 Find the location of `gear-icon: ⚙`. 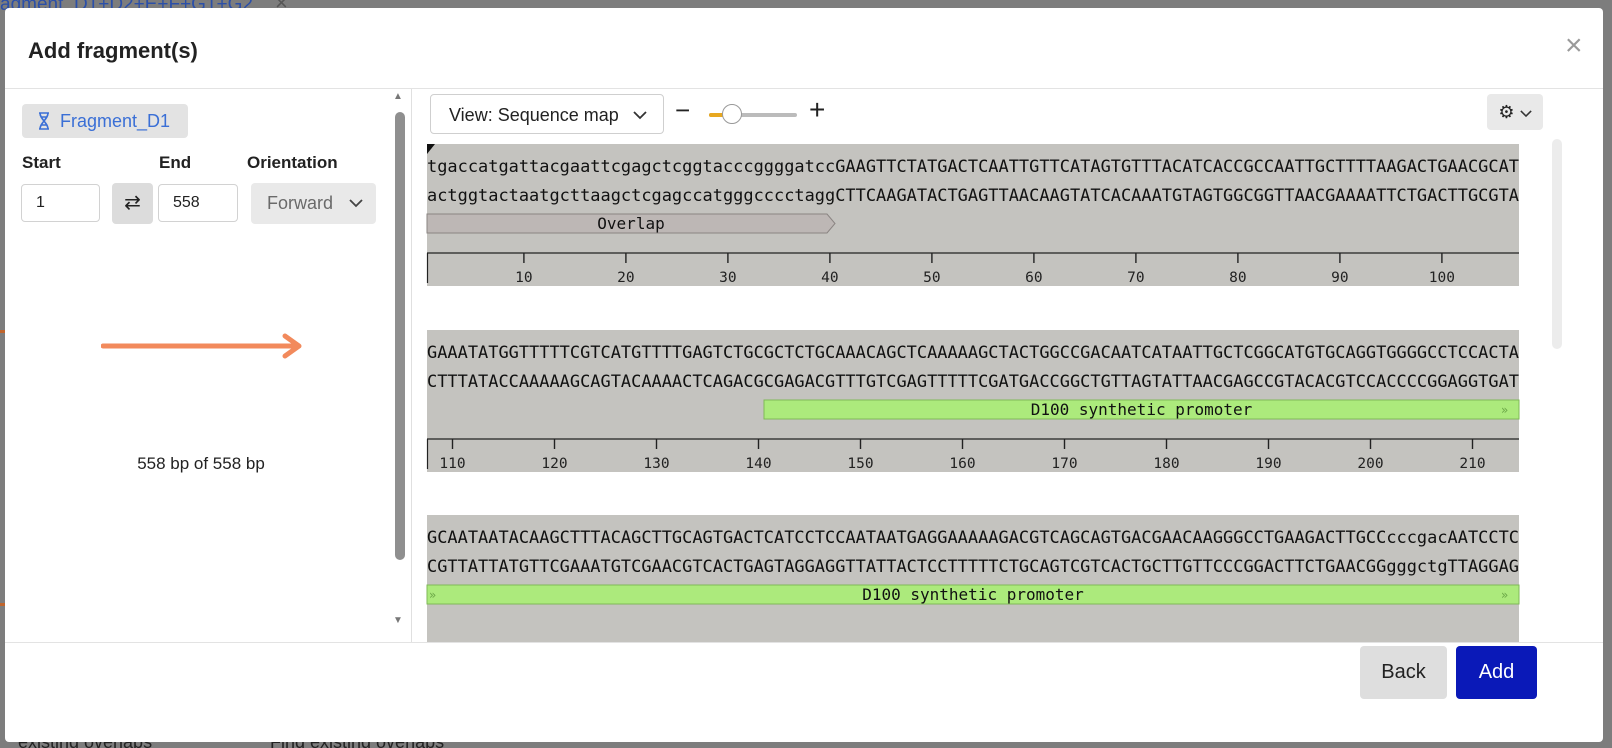

gear-icon: ⚙ is located at coordinates (1506, 112).